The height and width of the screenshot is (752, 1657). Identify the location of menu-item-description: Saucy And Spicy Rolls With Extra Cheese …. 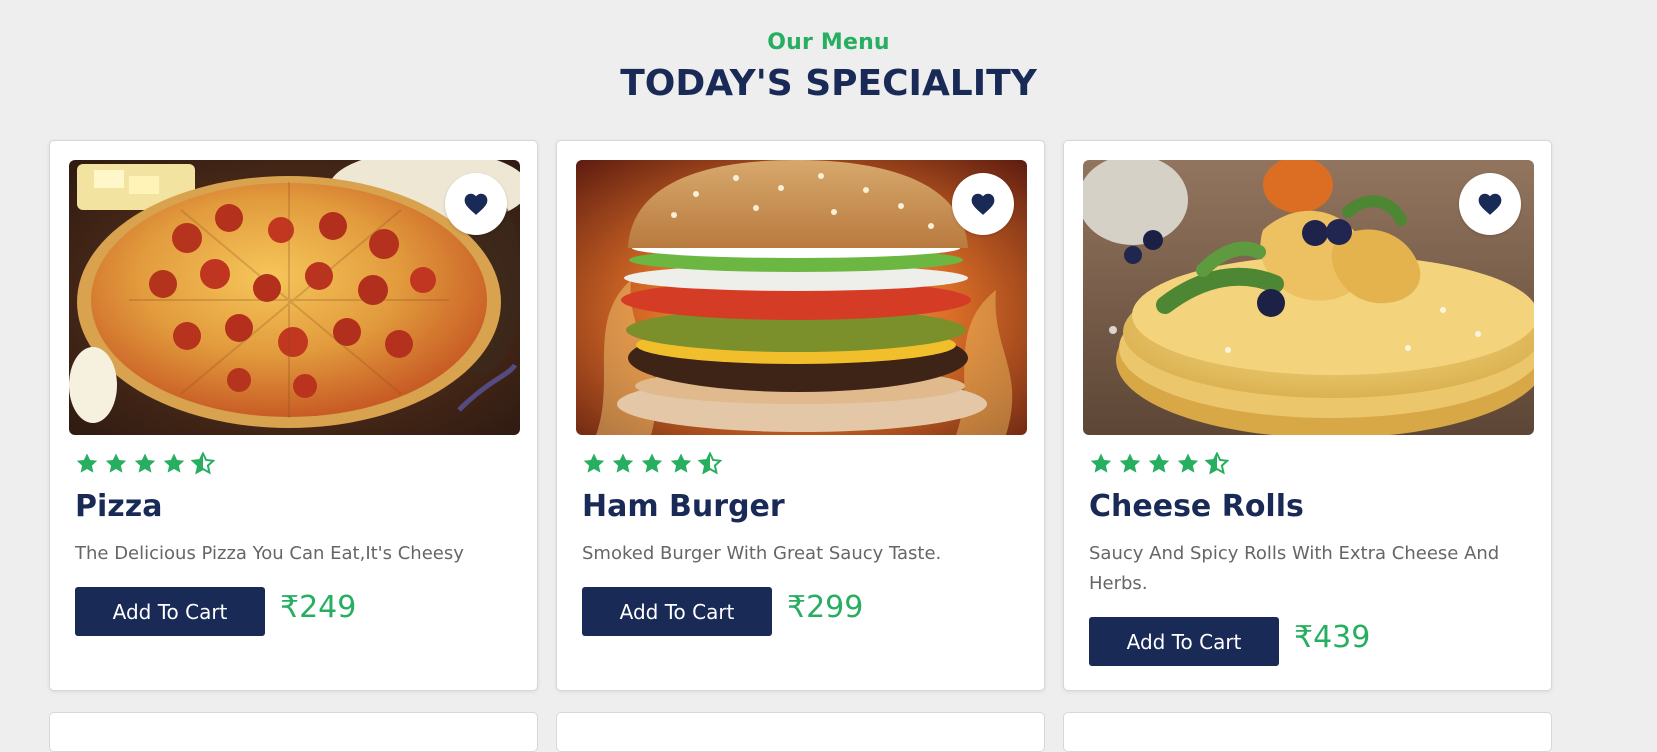
(1294, 568).